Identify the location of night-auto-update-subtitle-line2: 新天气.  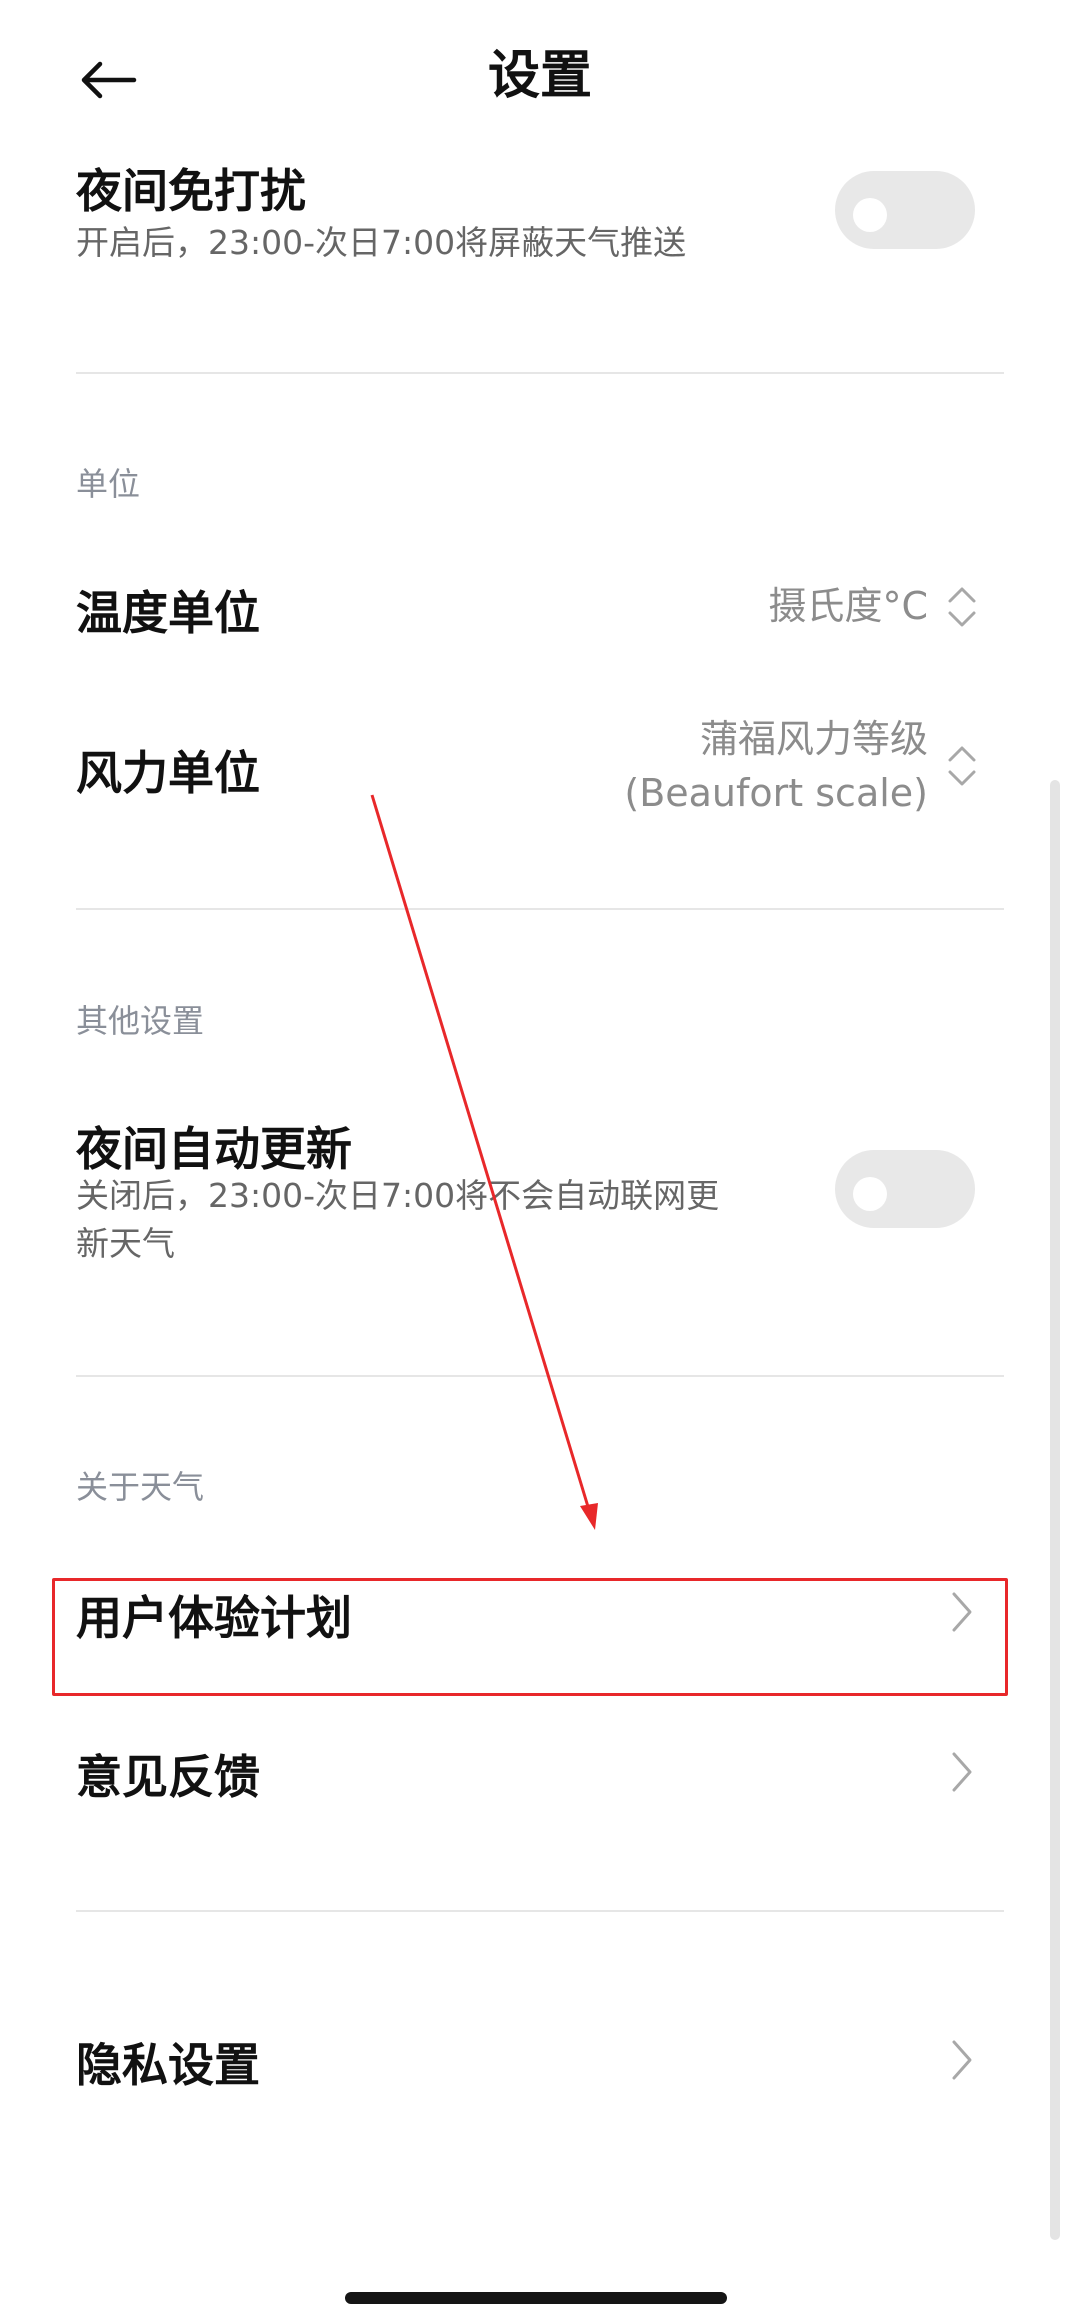
(125, 1243).